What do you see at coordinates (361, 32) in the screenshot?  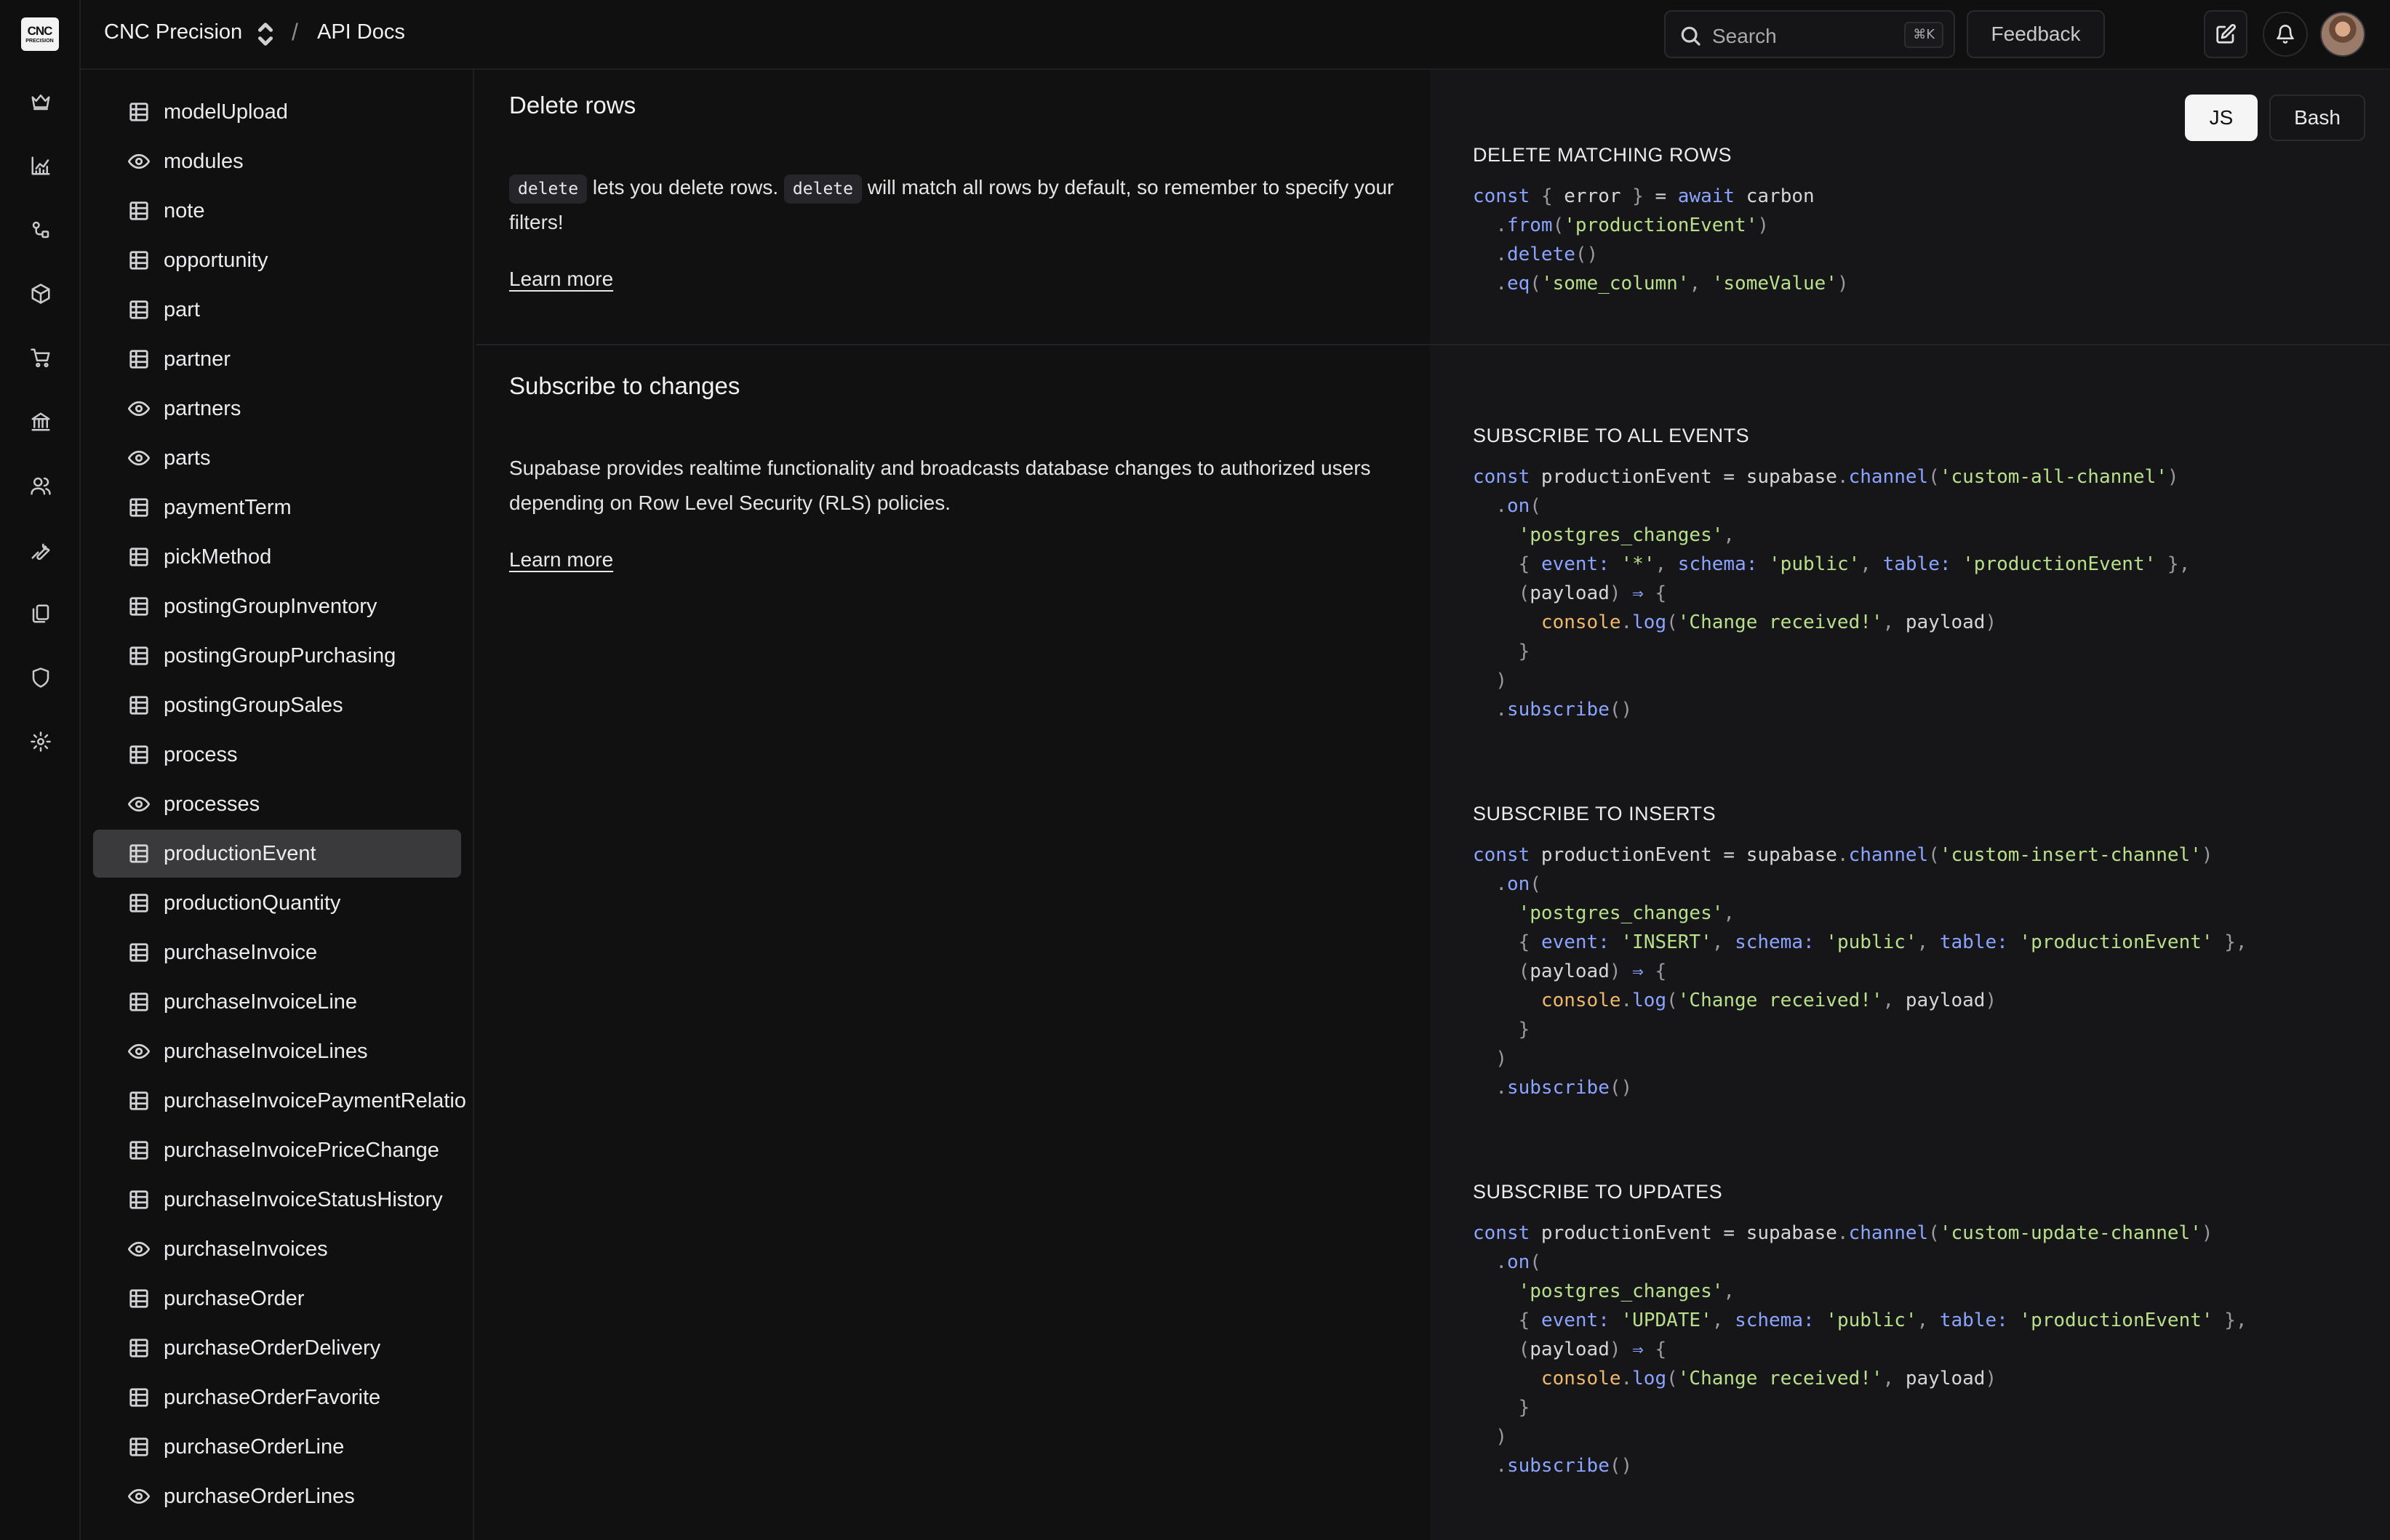 I see `breadcrumb-page: API Docs` at bounding box center [361, 32].